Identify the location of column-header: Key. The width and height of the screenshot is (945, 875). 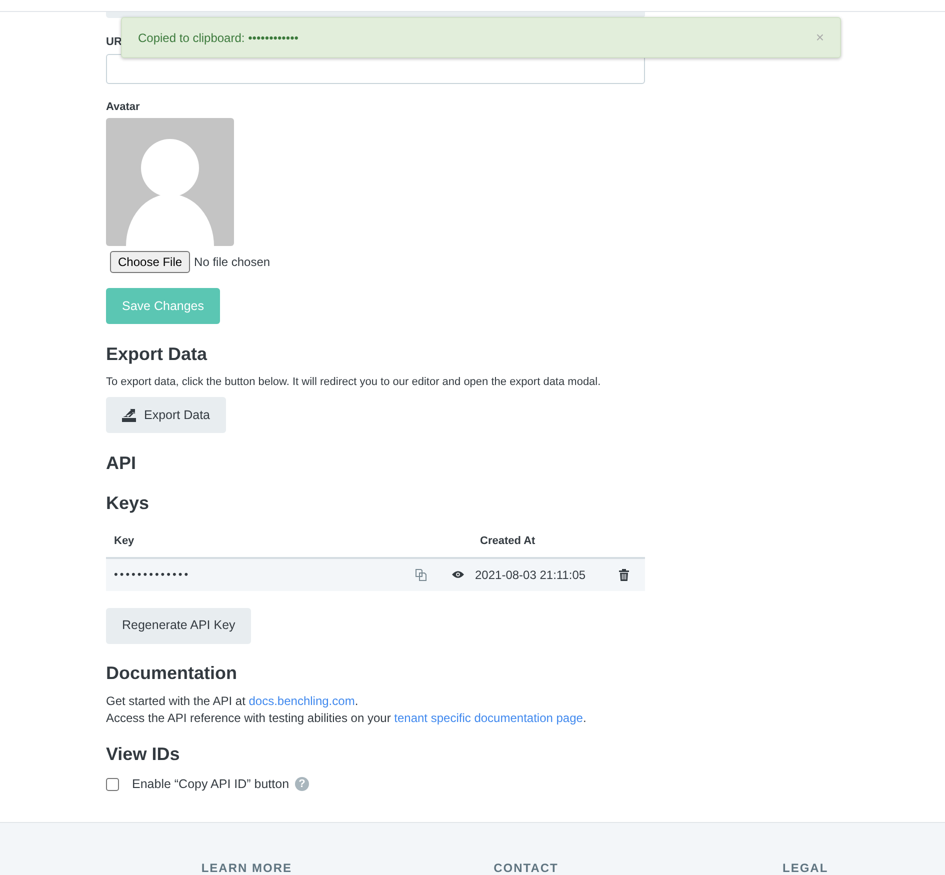
(124, 542).